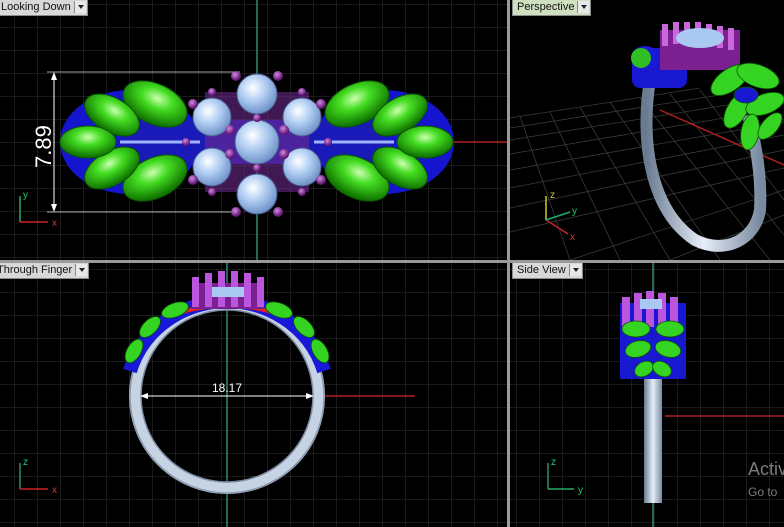  I want to click on dimension-label-7.89: 7.89, so click(43, 146).